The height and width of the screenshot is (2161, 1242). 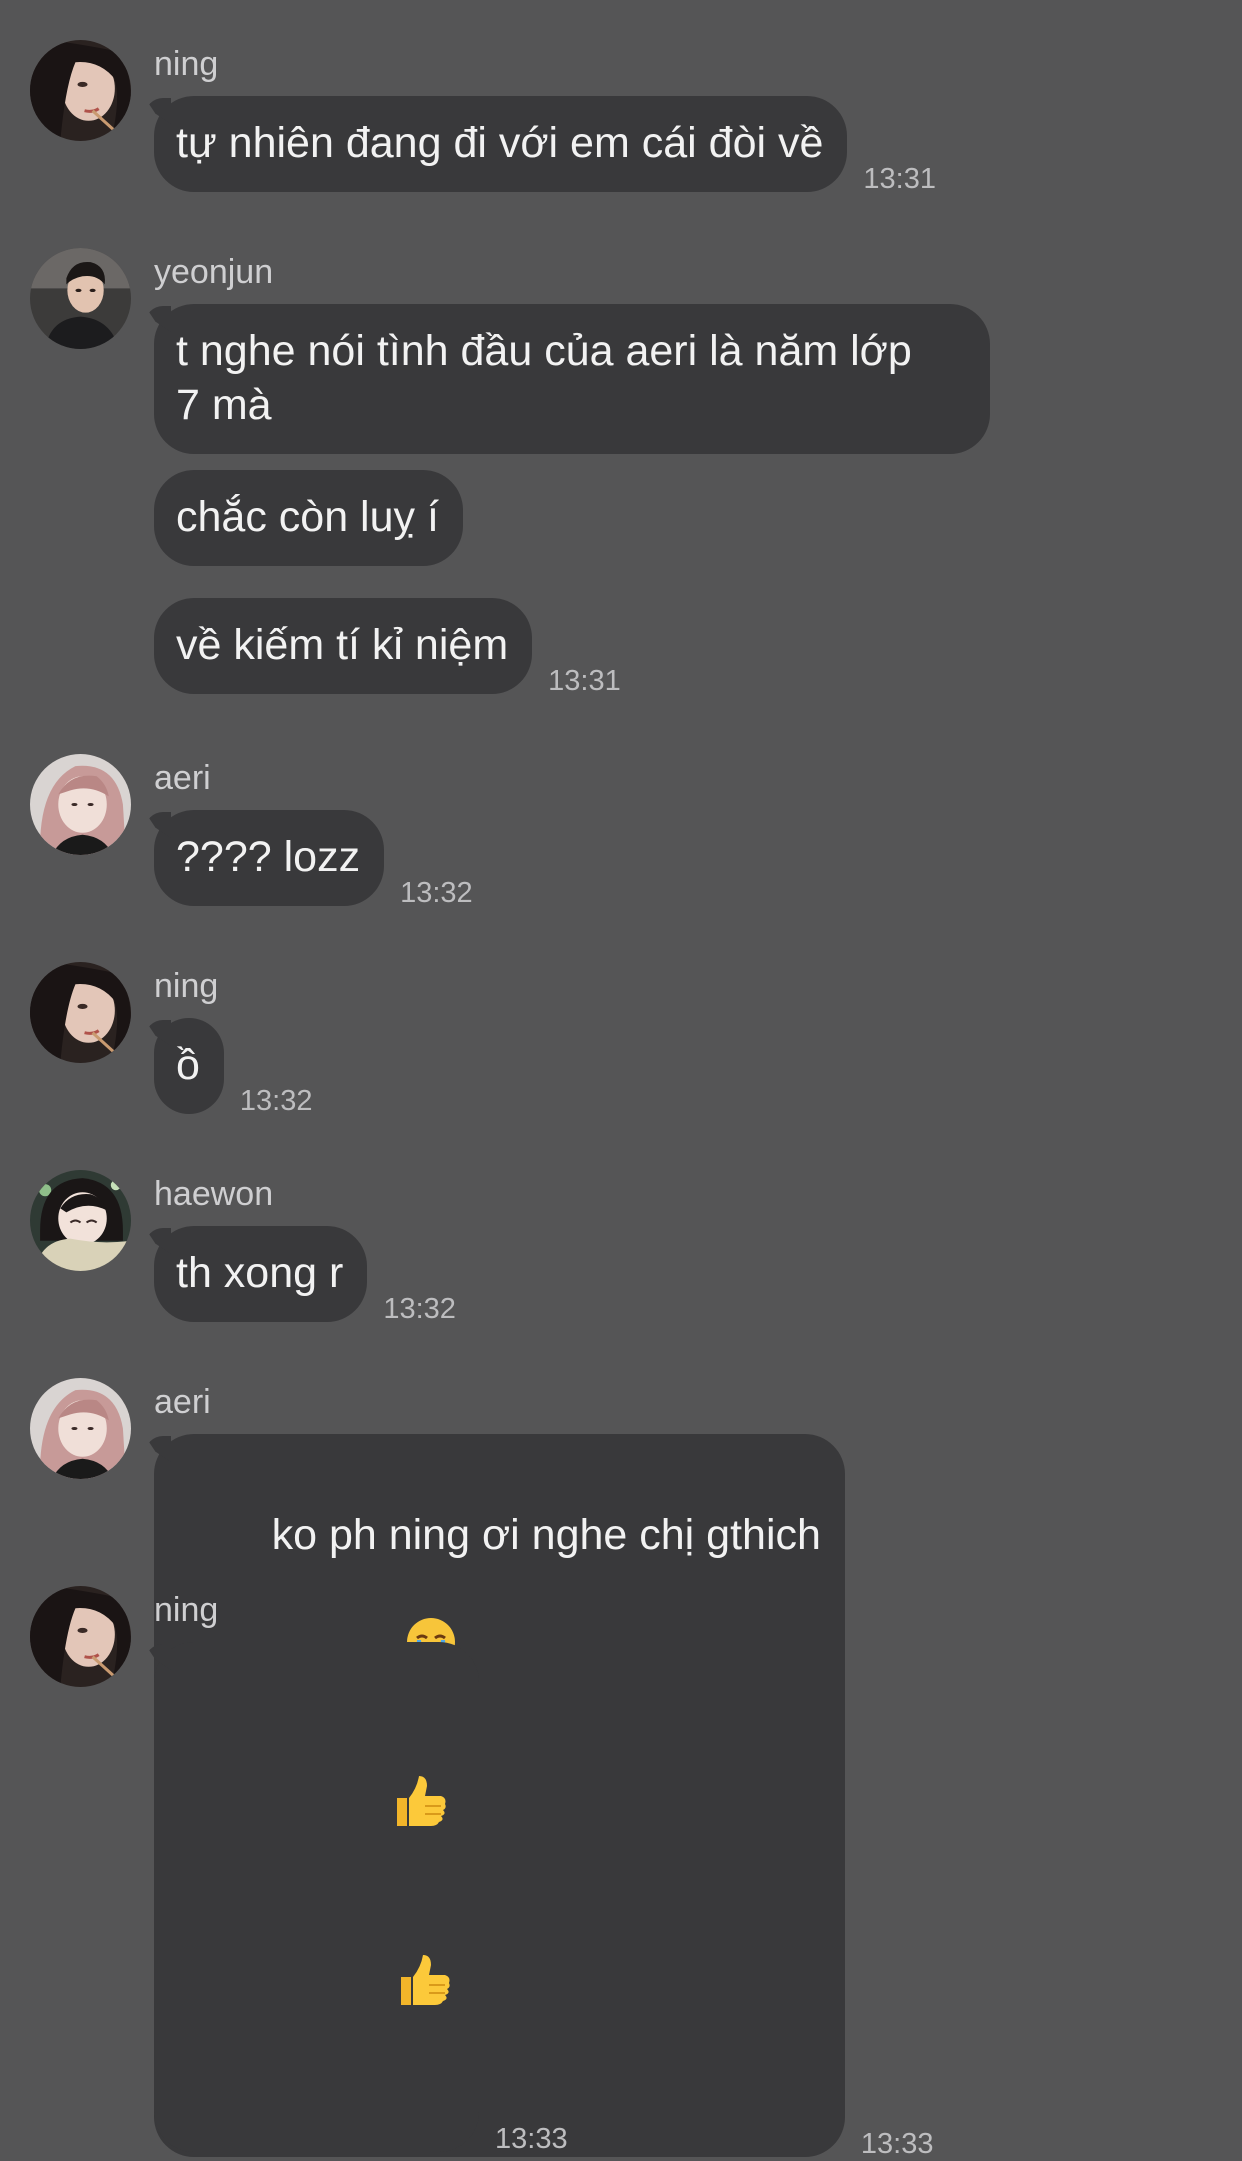 I want to click on bubble-row: chắc còn luỵ í, so click(x=308, y=518).